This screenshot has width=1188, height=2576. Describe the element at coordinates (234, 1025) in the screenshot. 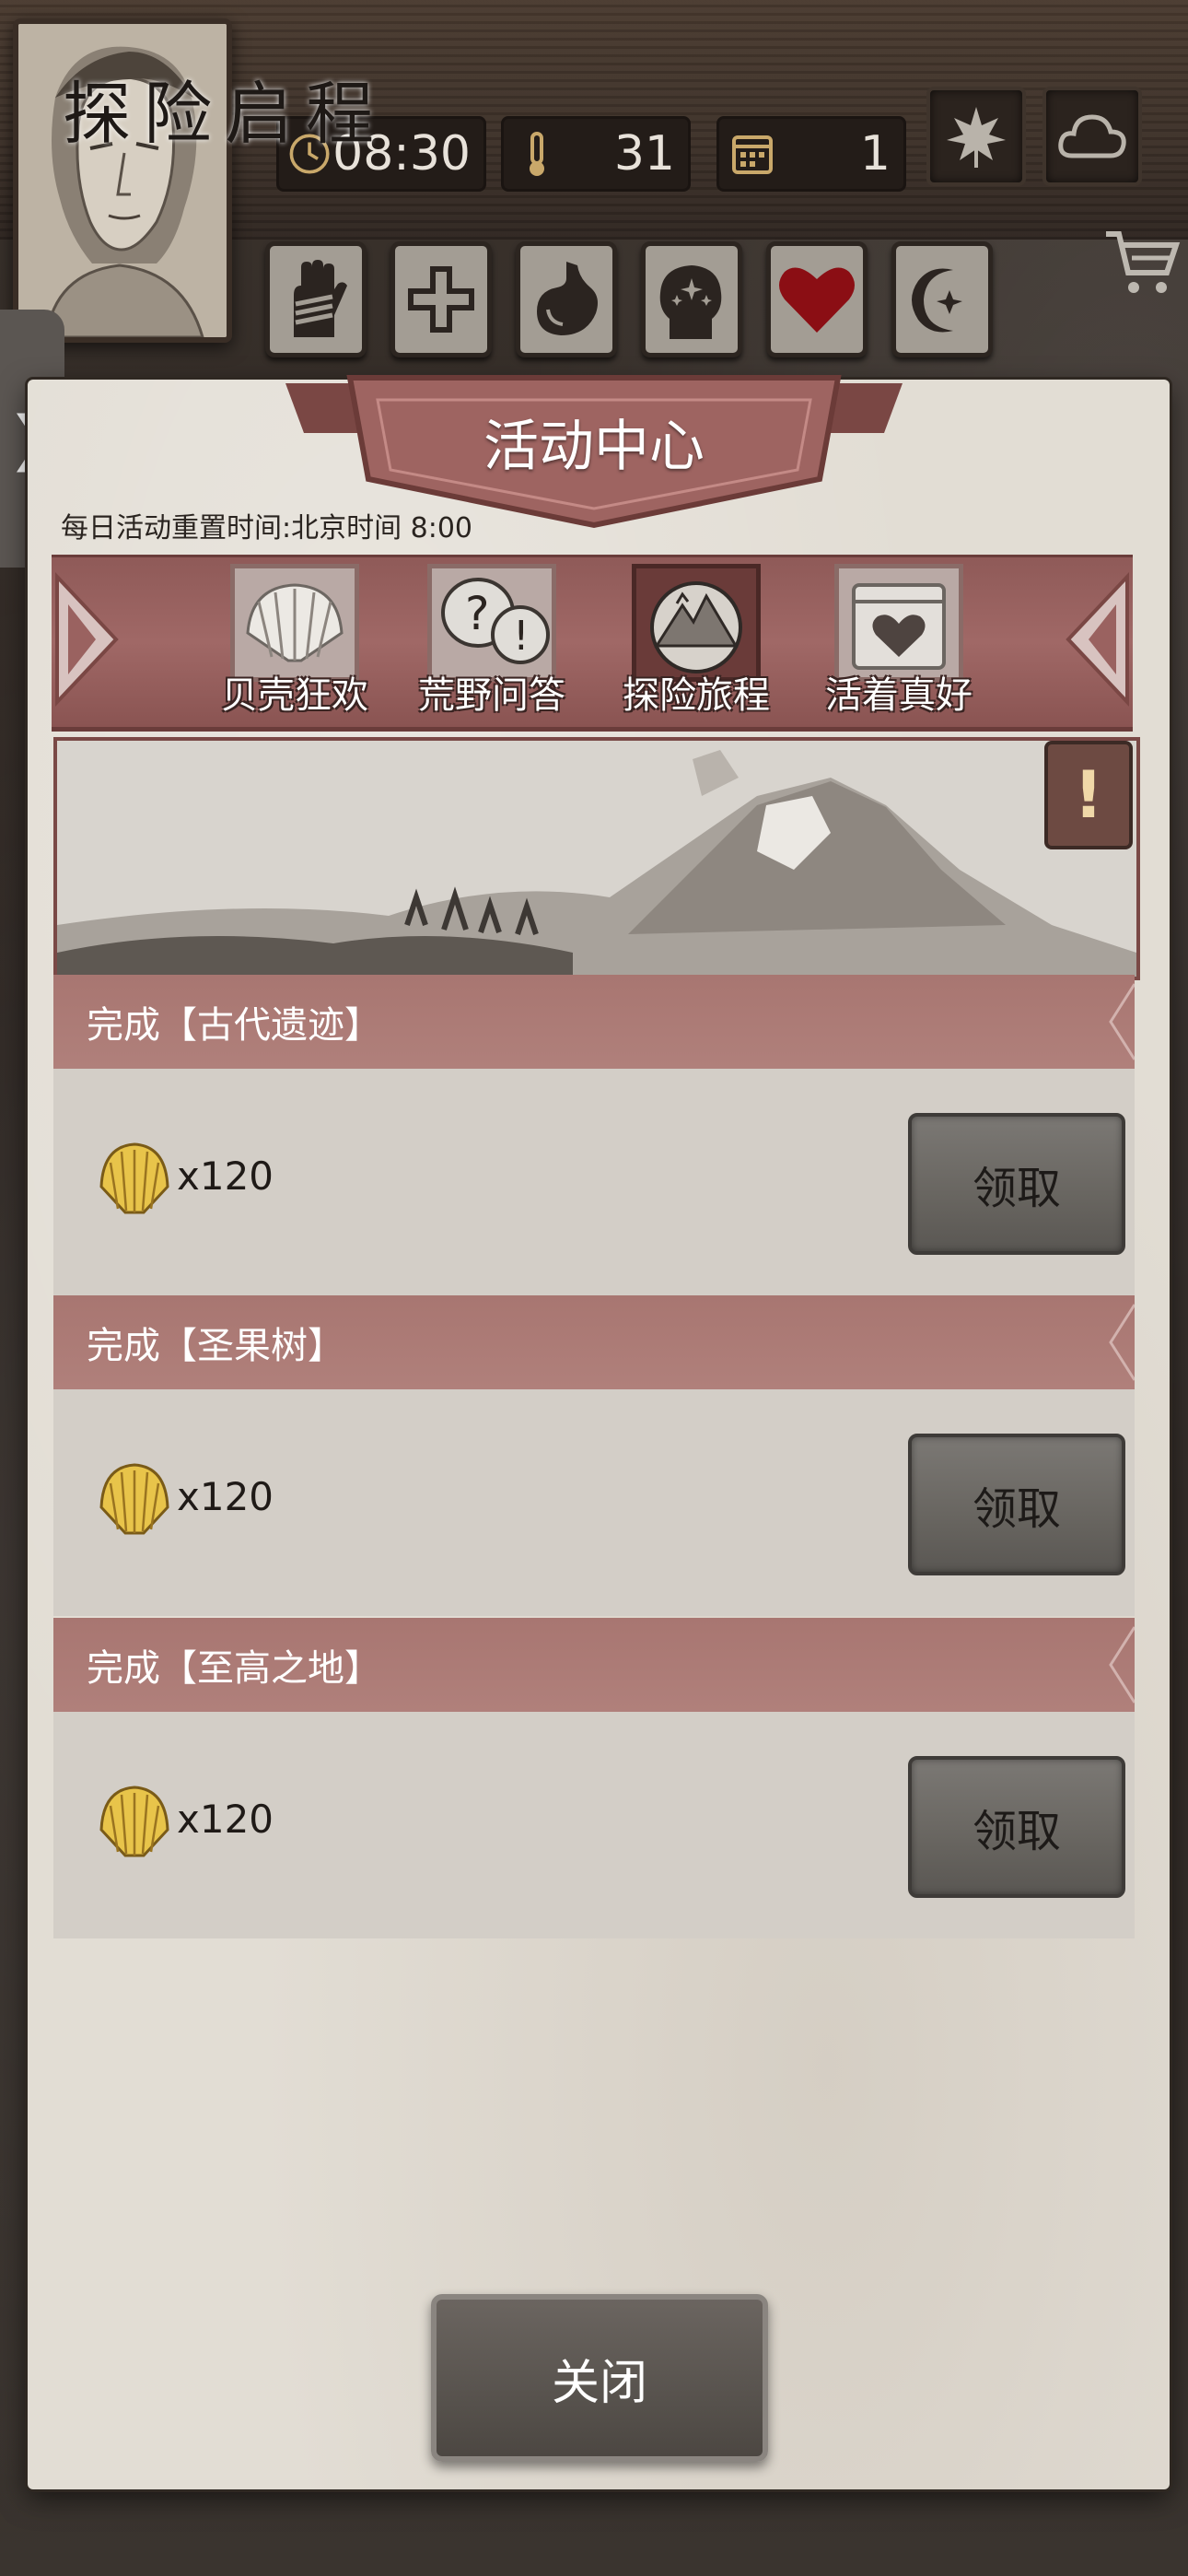

I see `quest-title: 完成【古代遗迹】` at that location.